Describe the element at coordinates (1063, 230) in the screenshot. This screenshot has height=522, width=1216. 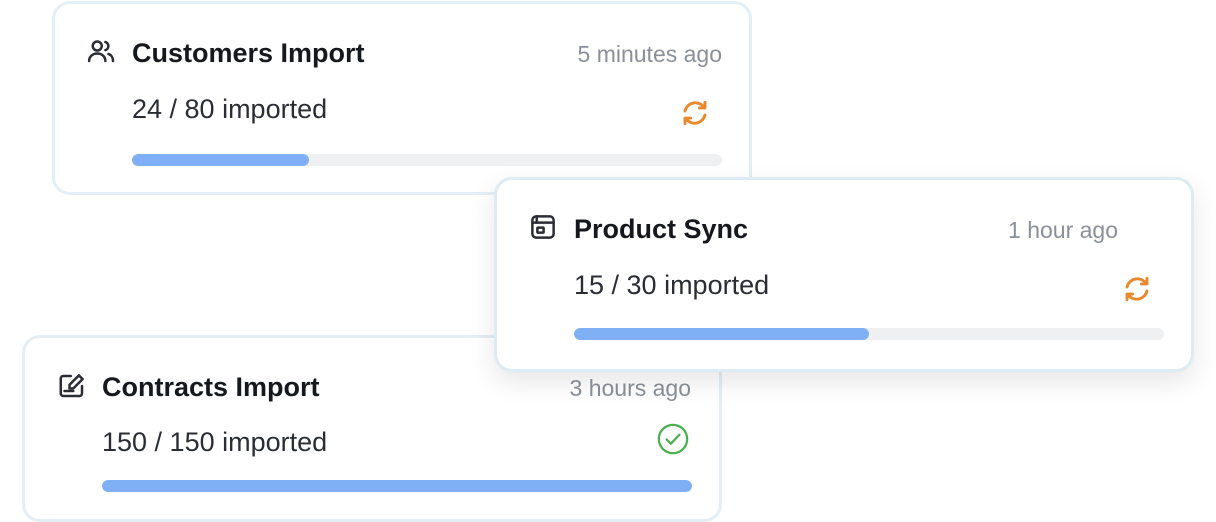
I see `import-time: 1 hour ago` at that location.